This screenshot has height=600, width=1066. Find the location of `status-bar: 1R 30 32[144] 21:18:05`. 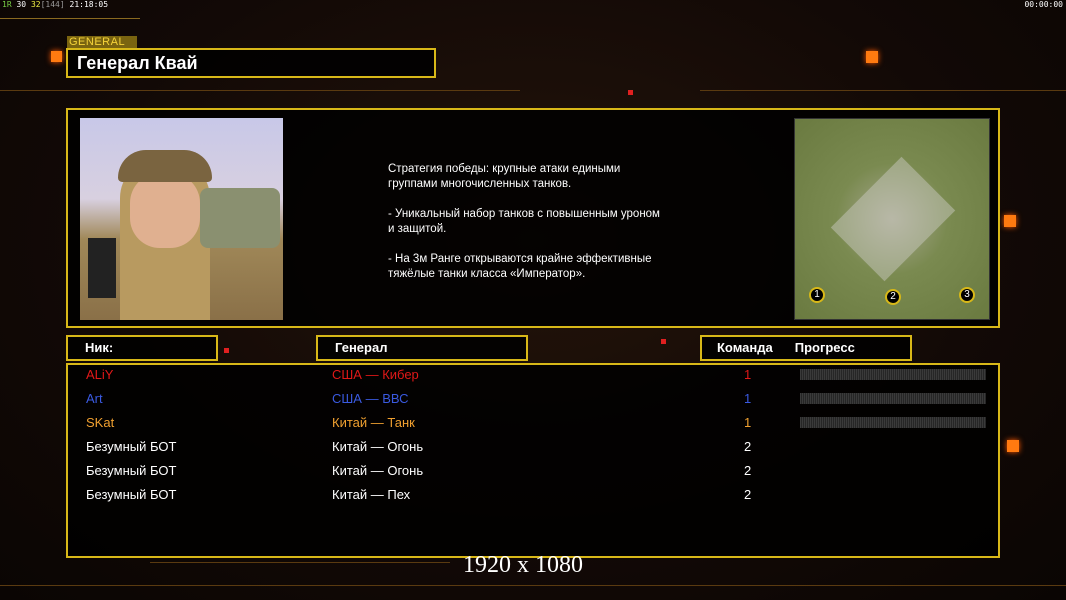

status-bar: 1R 30 32[144] 21:18:05 is located at coordinates (55, 4).